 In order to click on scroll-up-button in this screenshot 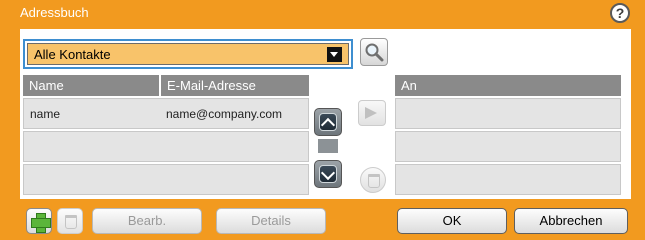, I will do `click(328, 122)`.